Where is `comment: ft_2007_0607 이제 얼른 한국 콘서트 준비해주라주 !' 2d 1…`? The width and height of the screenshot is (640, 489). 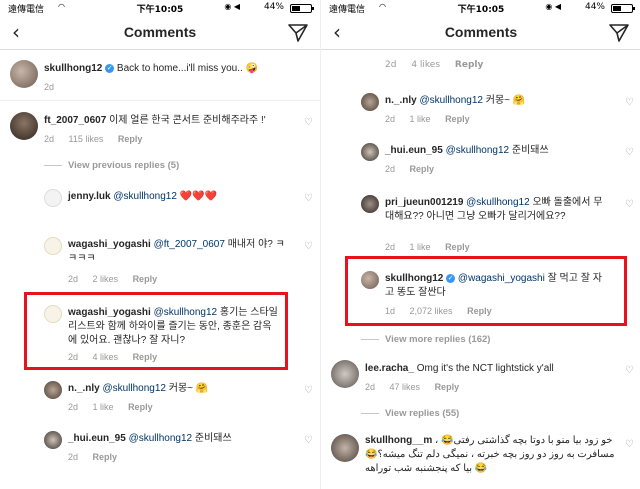 comment: ft_2007_0607 이제 얼른 한국 콘서트 준비해주라주 !' 2d 1… is located at coordinates (161, 128).